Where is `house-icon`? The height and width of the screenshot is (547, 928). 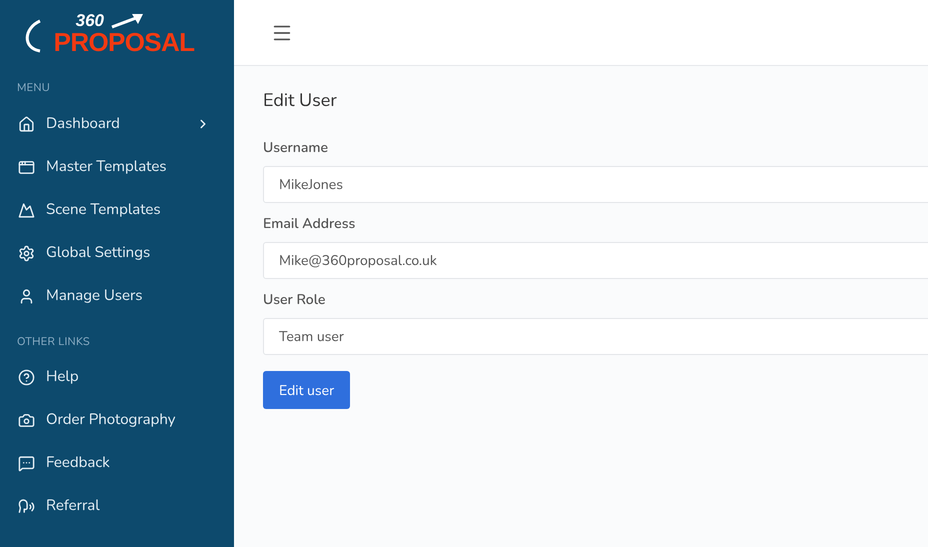
house-icon is located at coordinates (26, 124).